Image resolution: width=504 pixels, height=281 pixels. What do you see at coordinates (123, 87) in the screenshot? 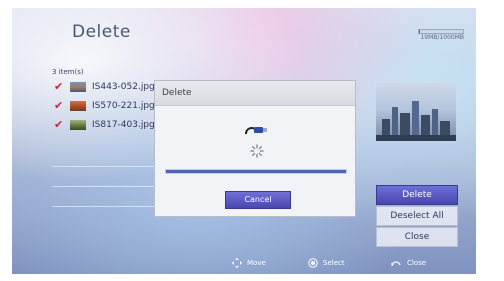
I see `file-name: IS443-052.jpg` at bounding box center [123, 87].